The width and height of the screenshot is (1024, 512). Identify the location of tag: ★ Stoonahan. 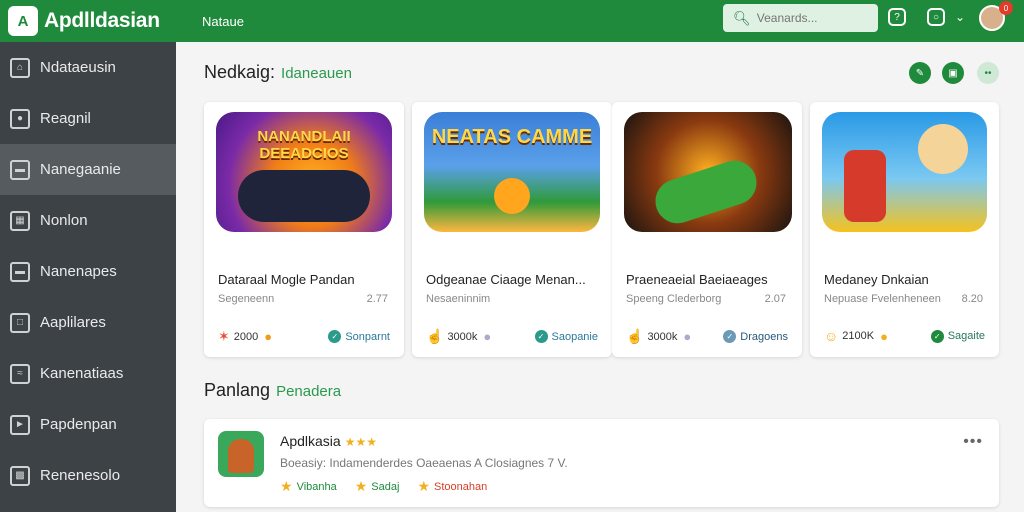
(452, 486).